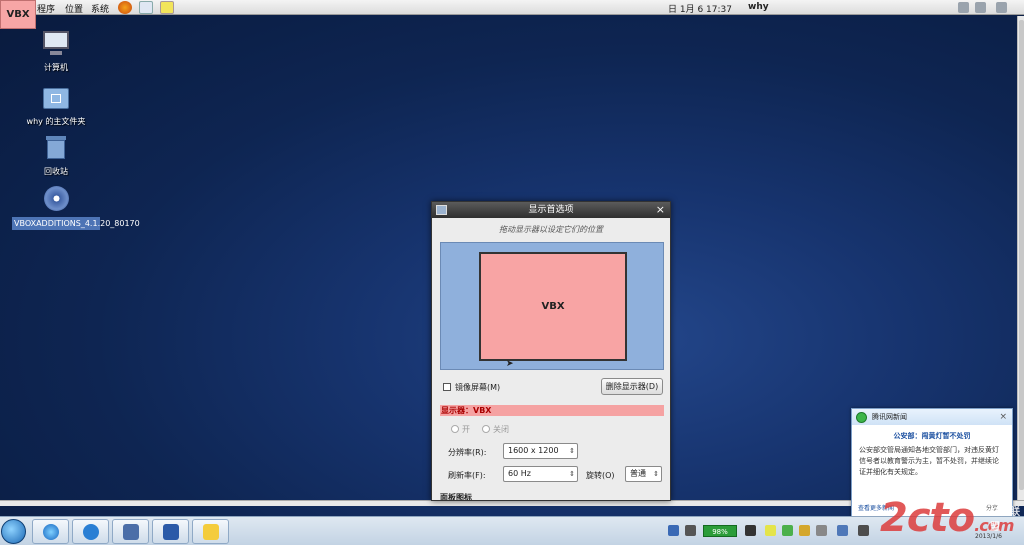 The height and width of the screenshot is (545, 1024). I want to click on menu-places: 位置, so click(74, 8).